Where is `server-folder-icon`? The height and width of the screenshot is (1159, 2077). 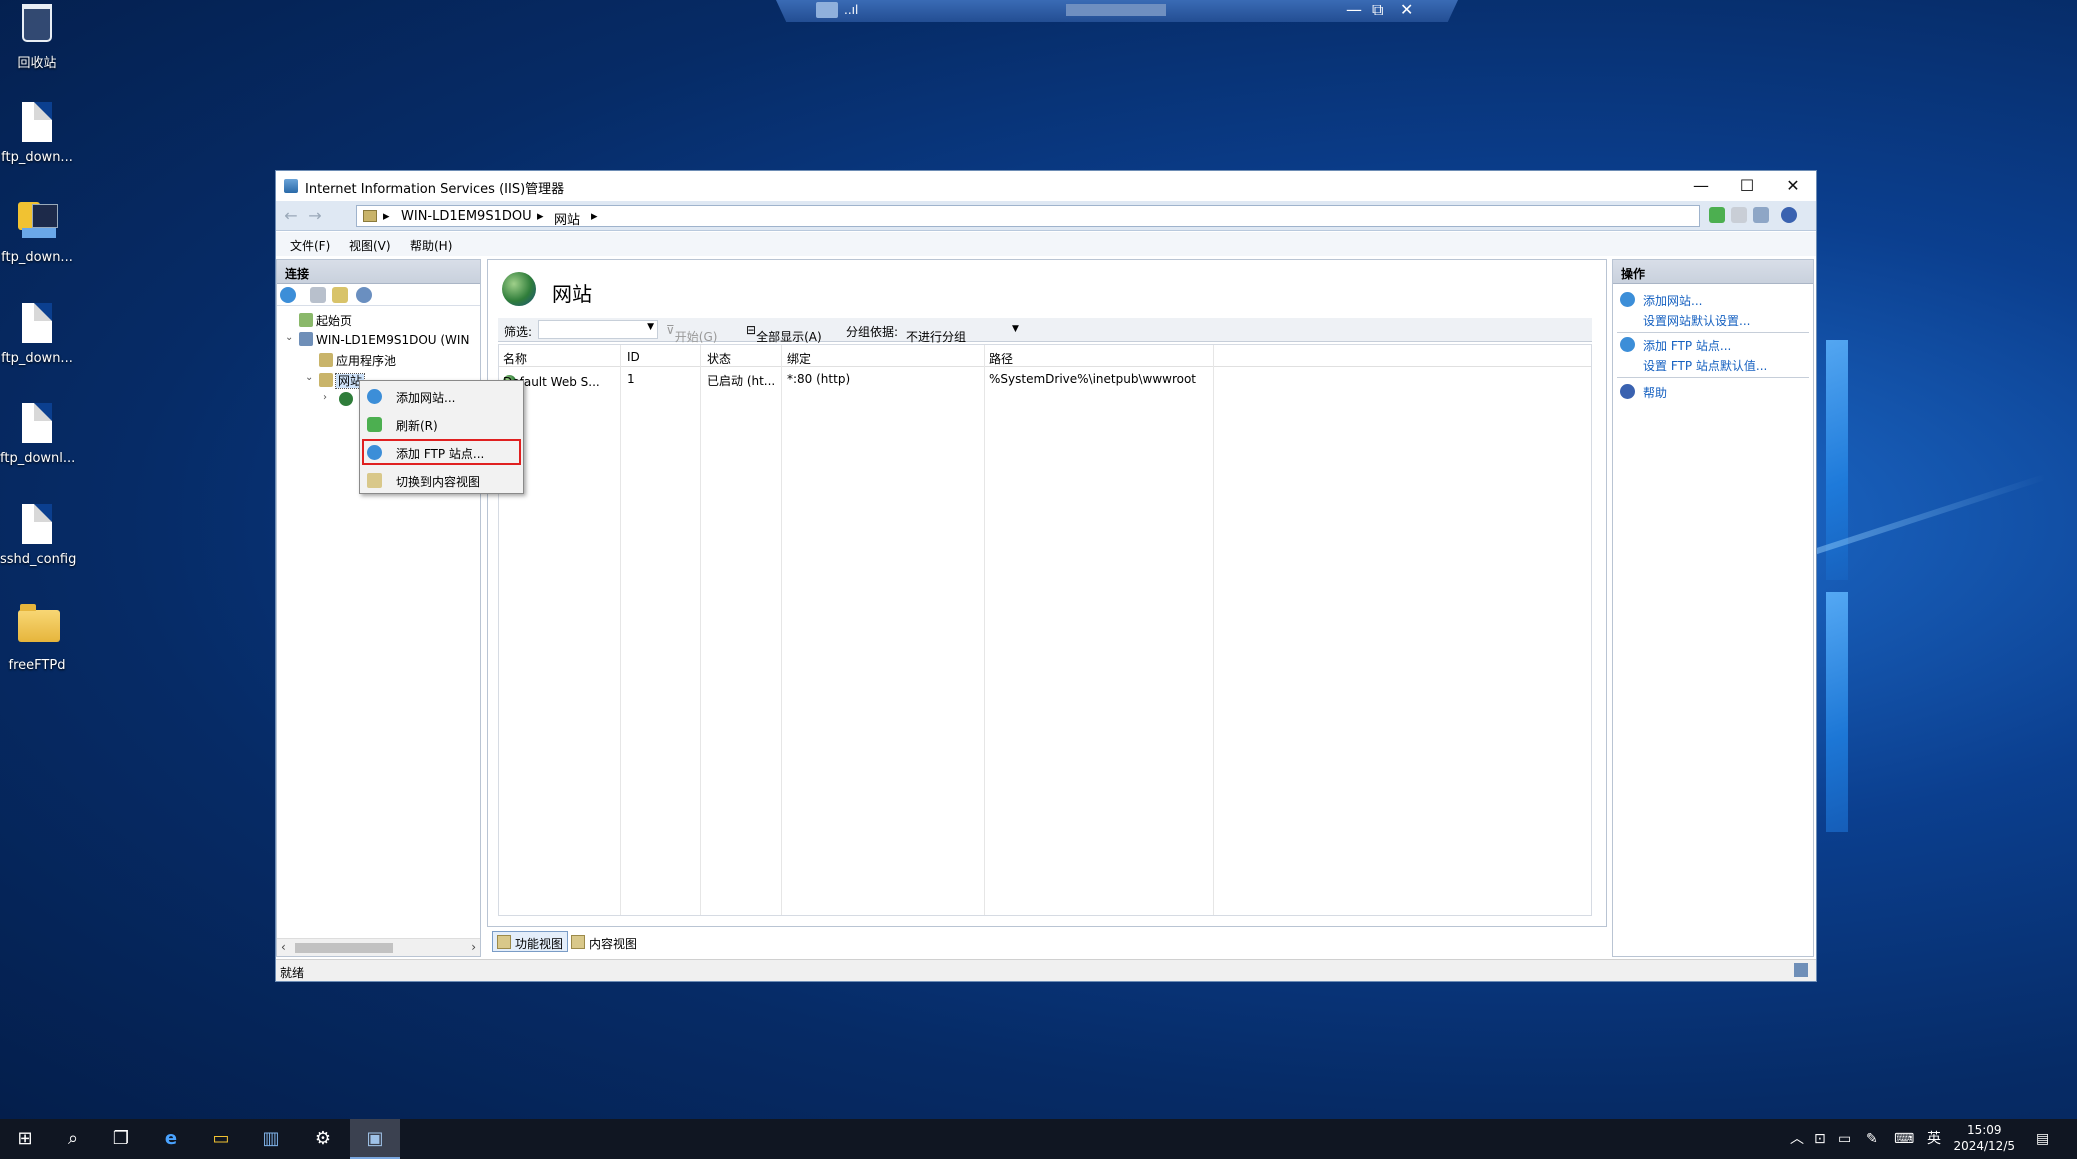
server-folder-icon is located at coordinates (370, 216).